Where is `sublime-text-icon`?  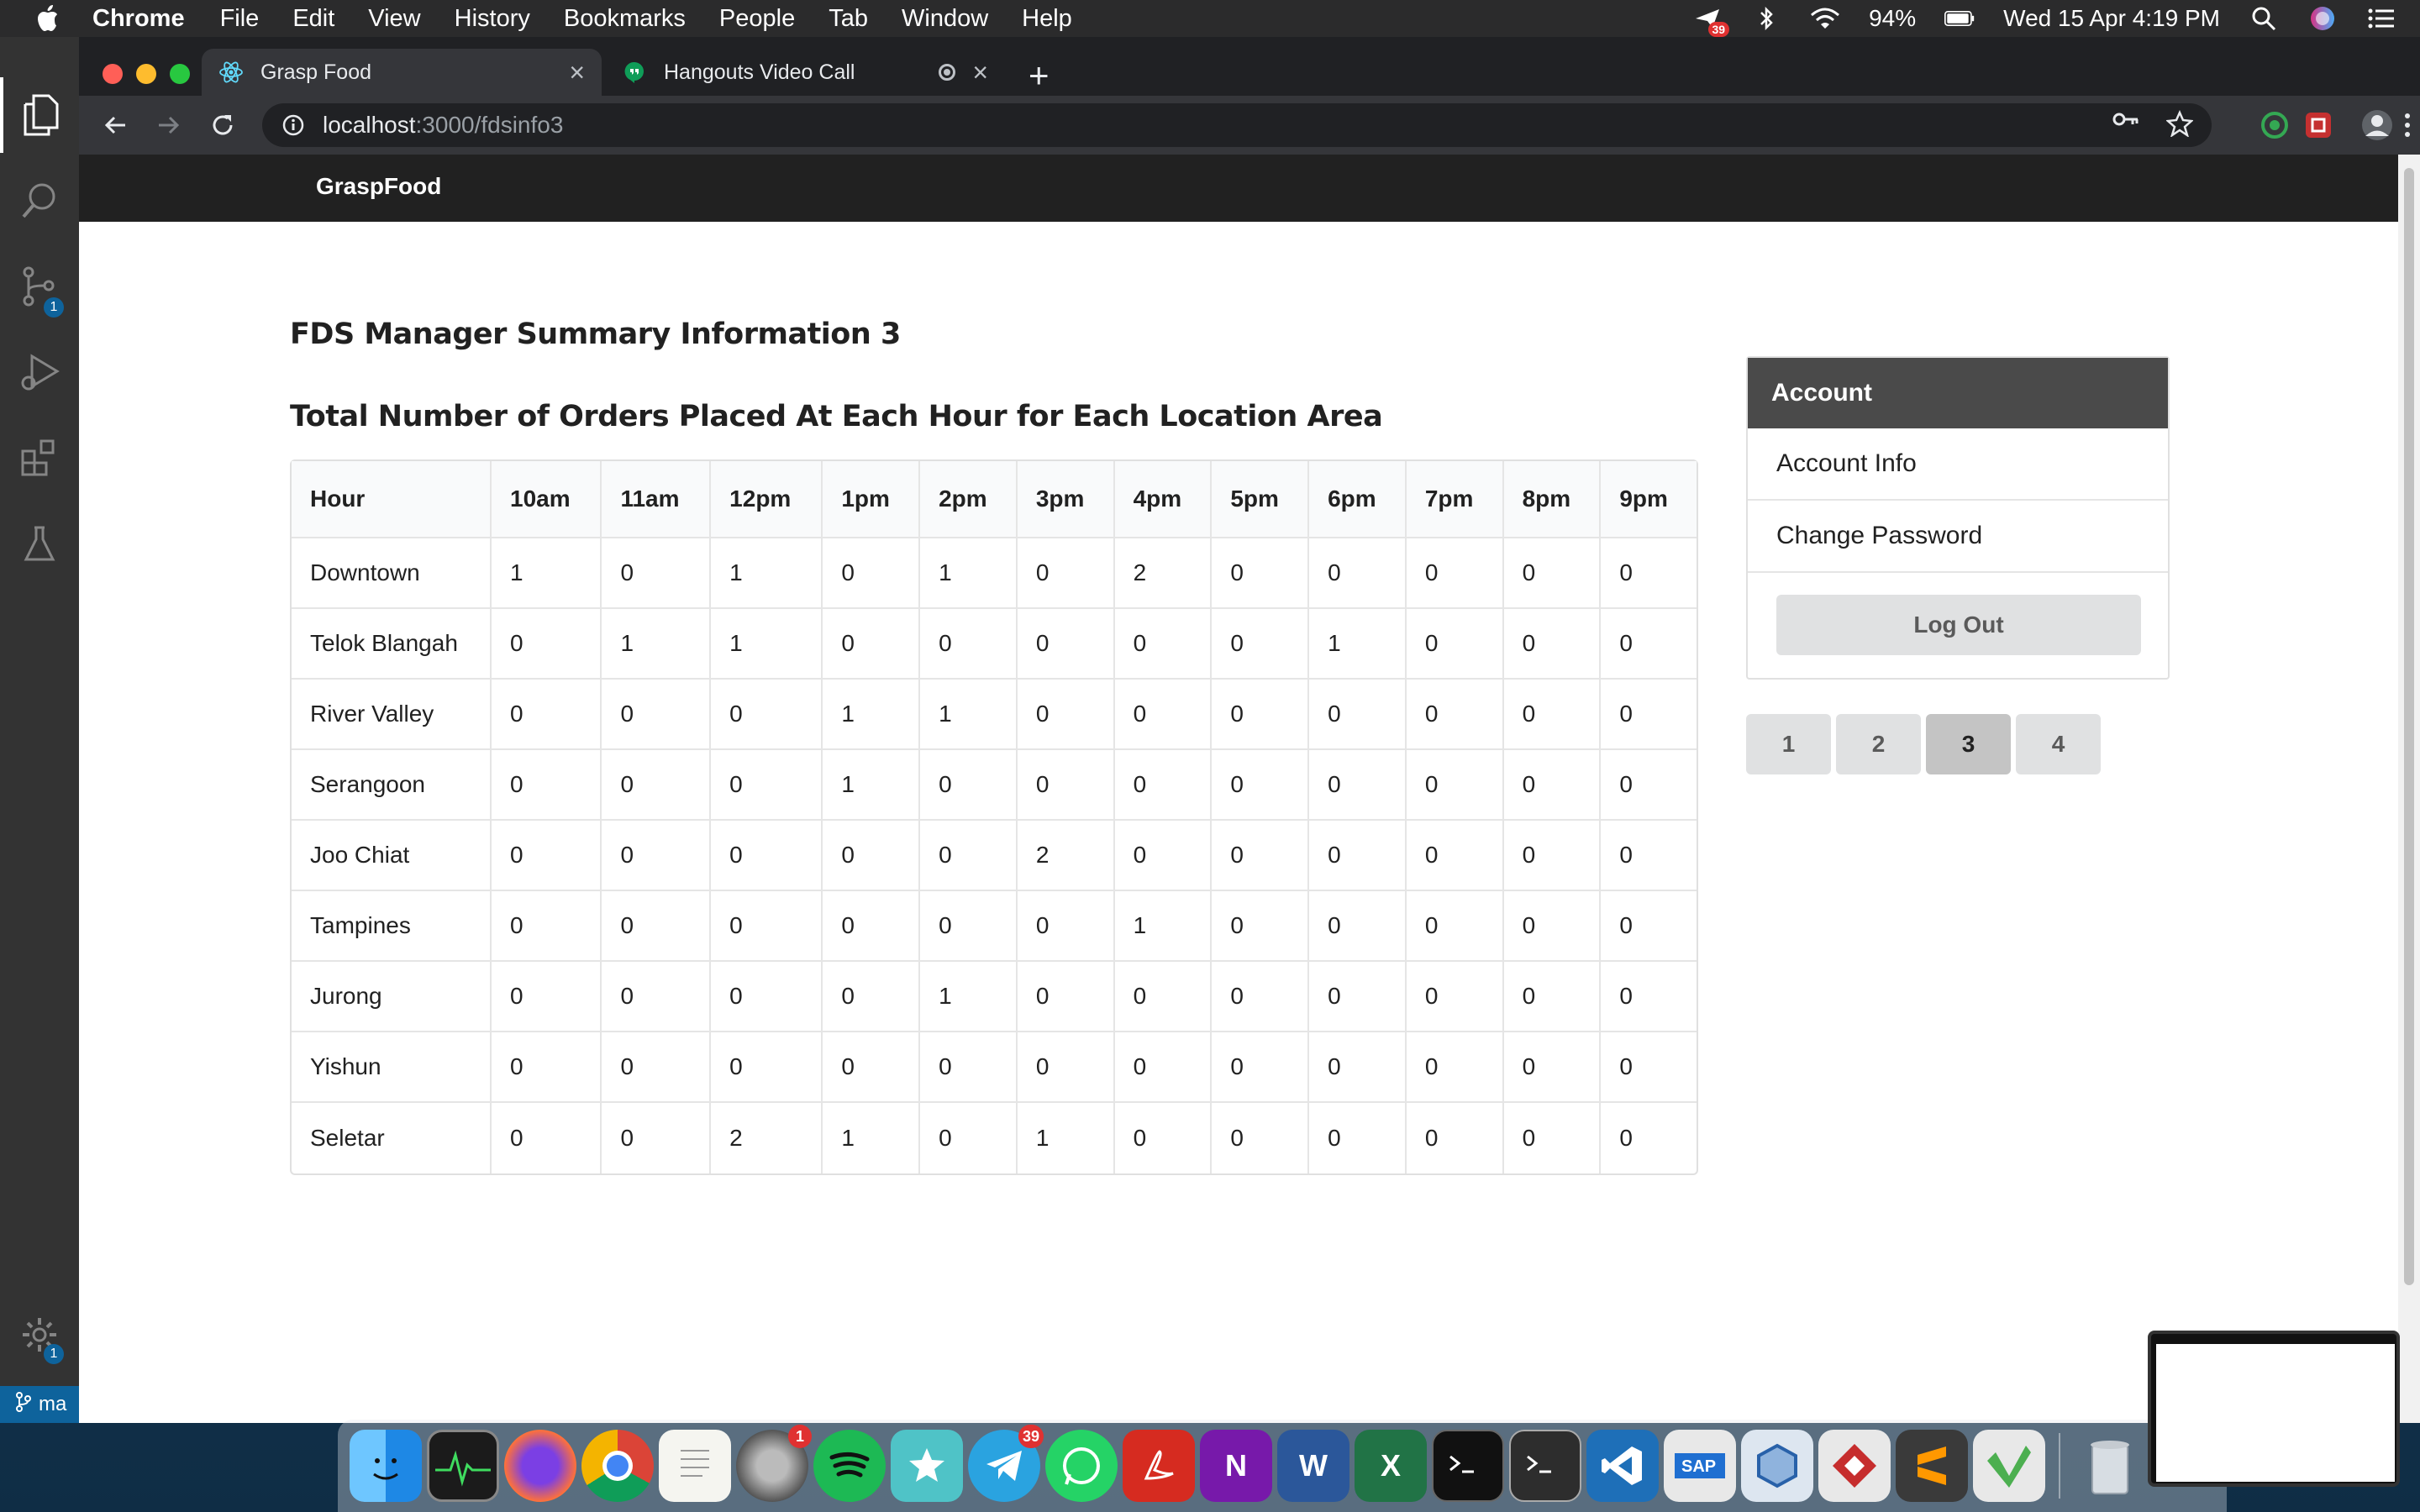
sublime-text-icon is located at coordinates (1932, 1466).